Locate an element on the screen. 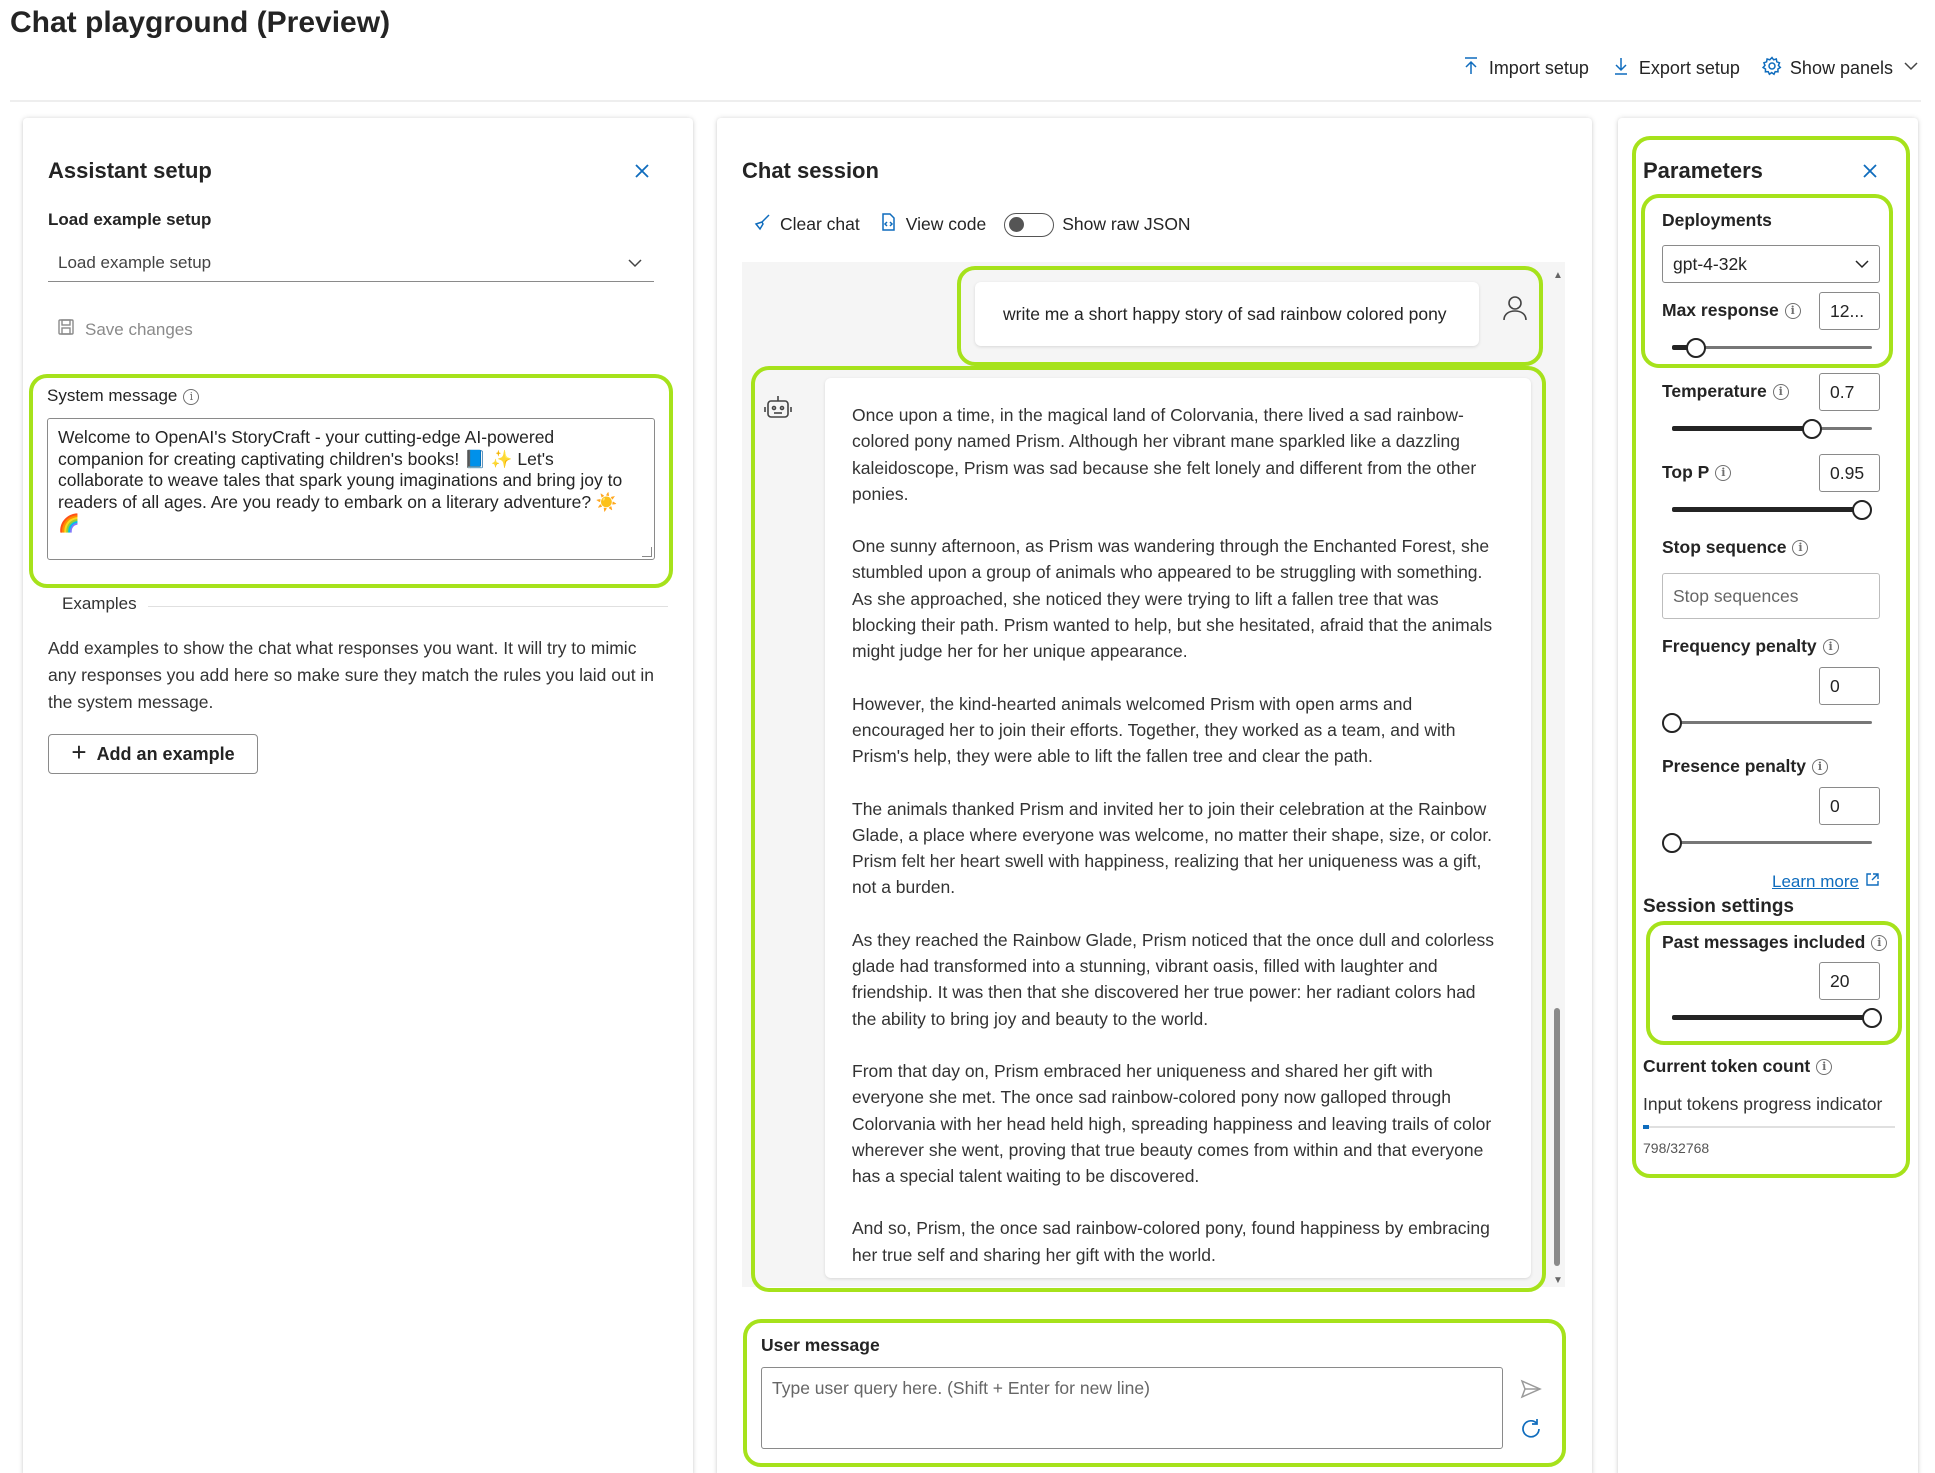 The image size is (1935, 1473). refresh-icon is located at coordinates (1531, 1429).